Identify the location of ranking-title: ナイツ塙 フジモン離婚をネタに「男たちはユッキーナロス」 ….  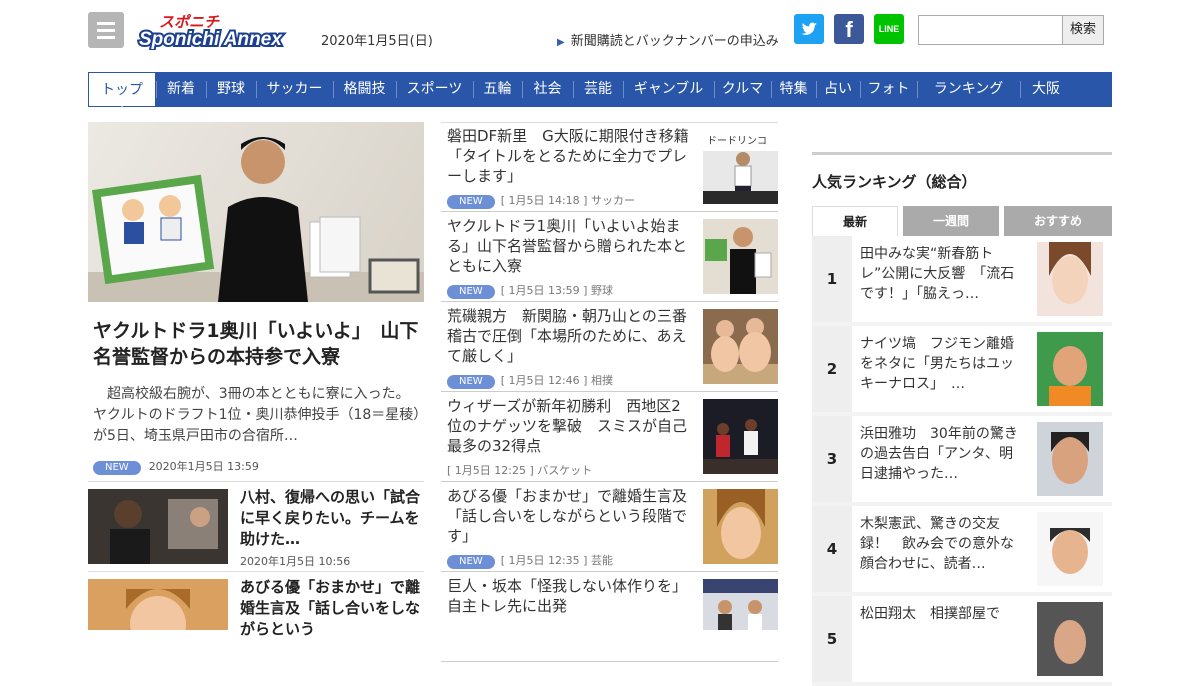
(943, 370).